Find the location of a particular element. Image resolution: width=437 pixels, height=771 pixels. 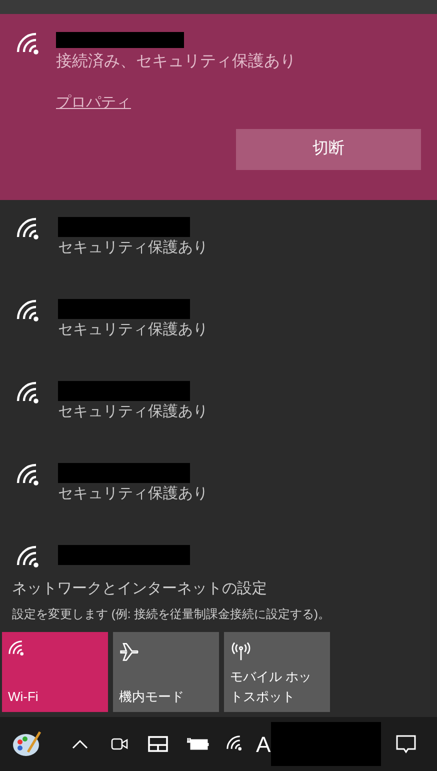

notification-icon is located at coordinates (405, 744).